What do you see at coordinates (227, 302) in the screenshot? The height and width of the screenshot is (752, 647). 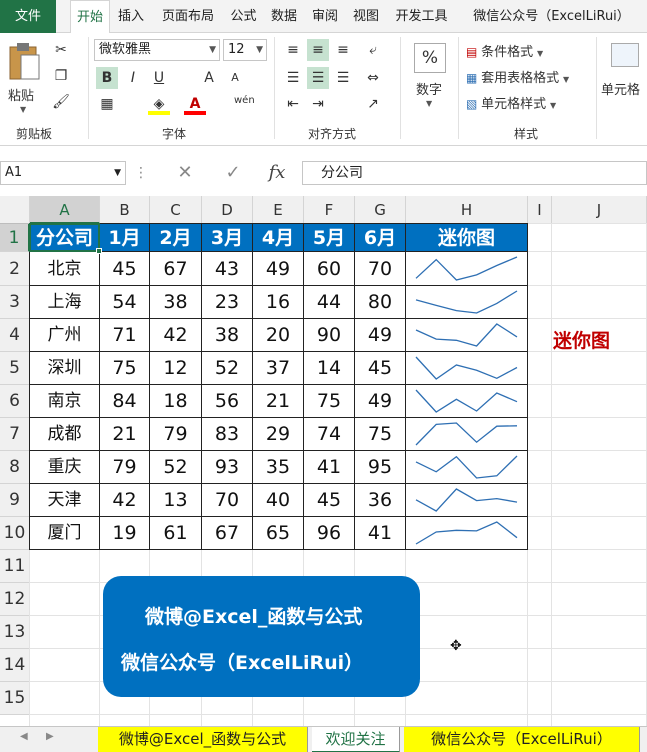 I see `table-cell-value: 23` at bounding box center [227, 302].